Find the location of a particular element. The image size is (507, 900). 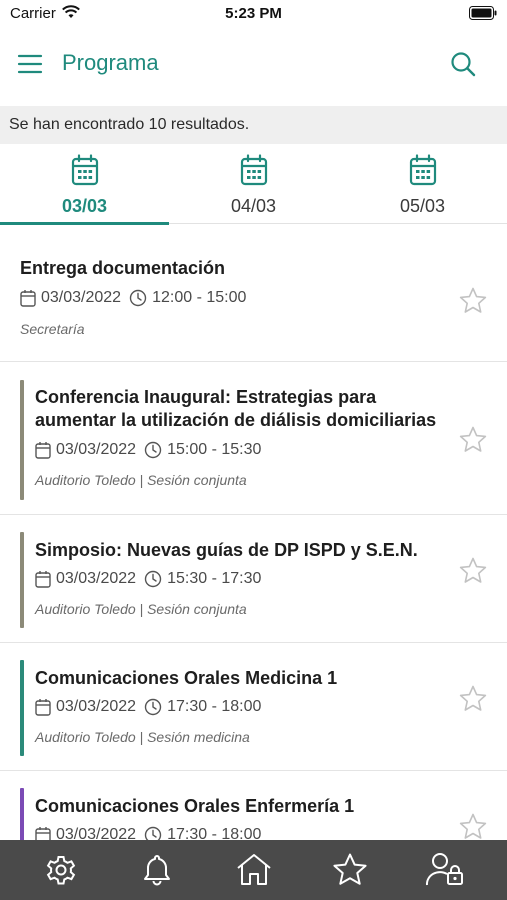

nav-settings-button is located at coordinates (61, 870).